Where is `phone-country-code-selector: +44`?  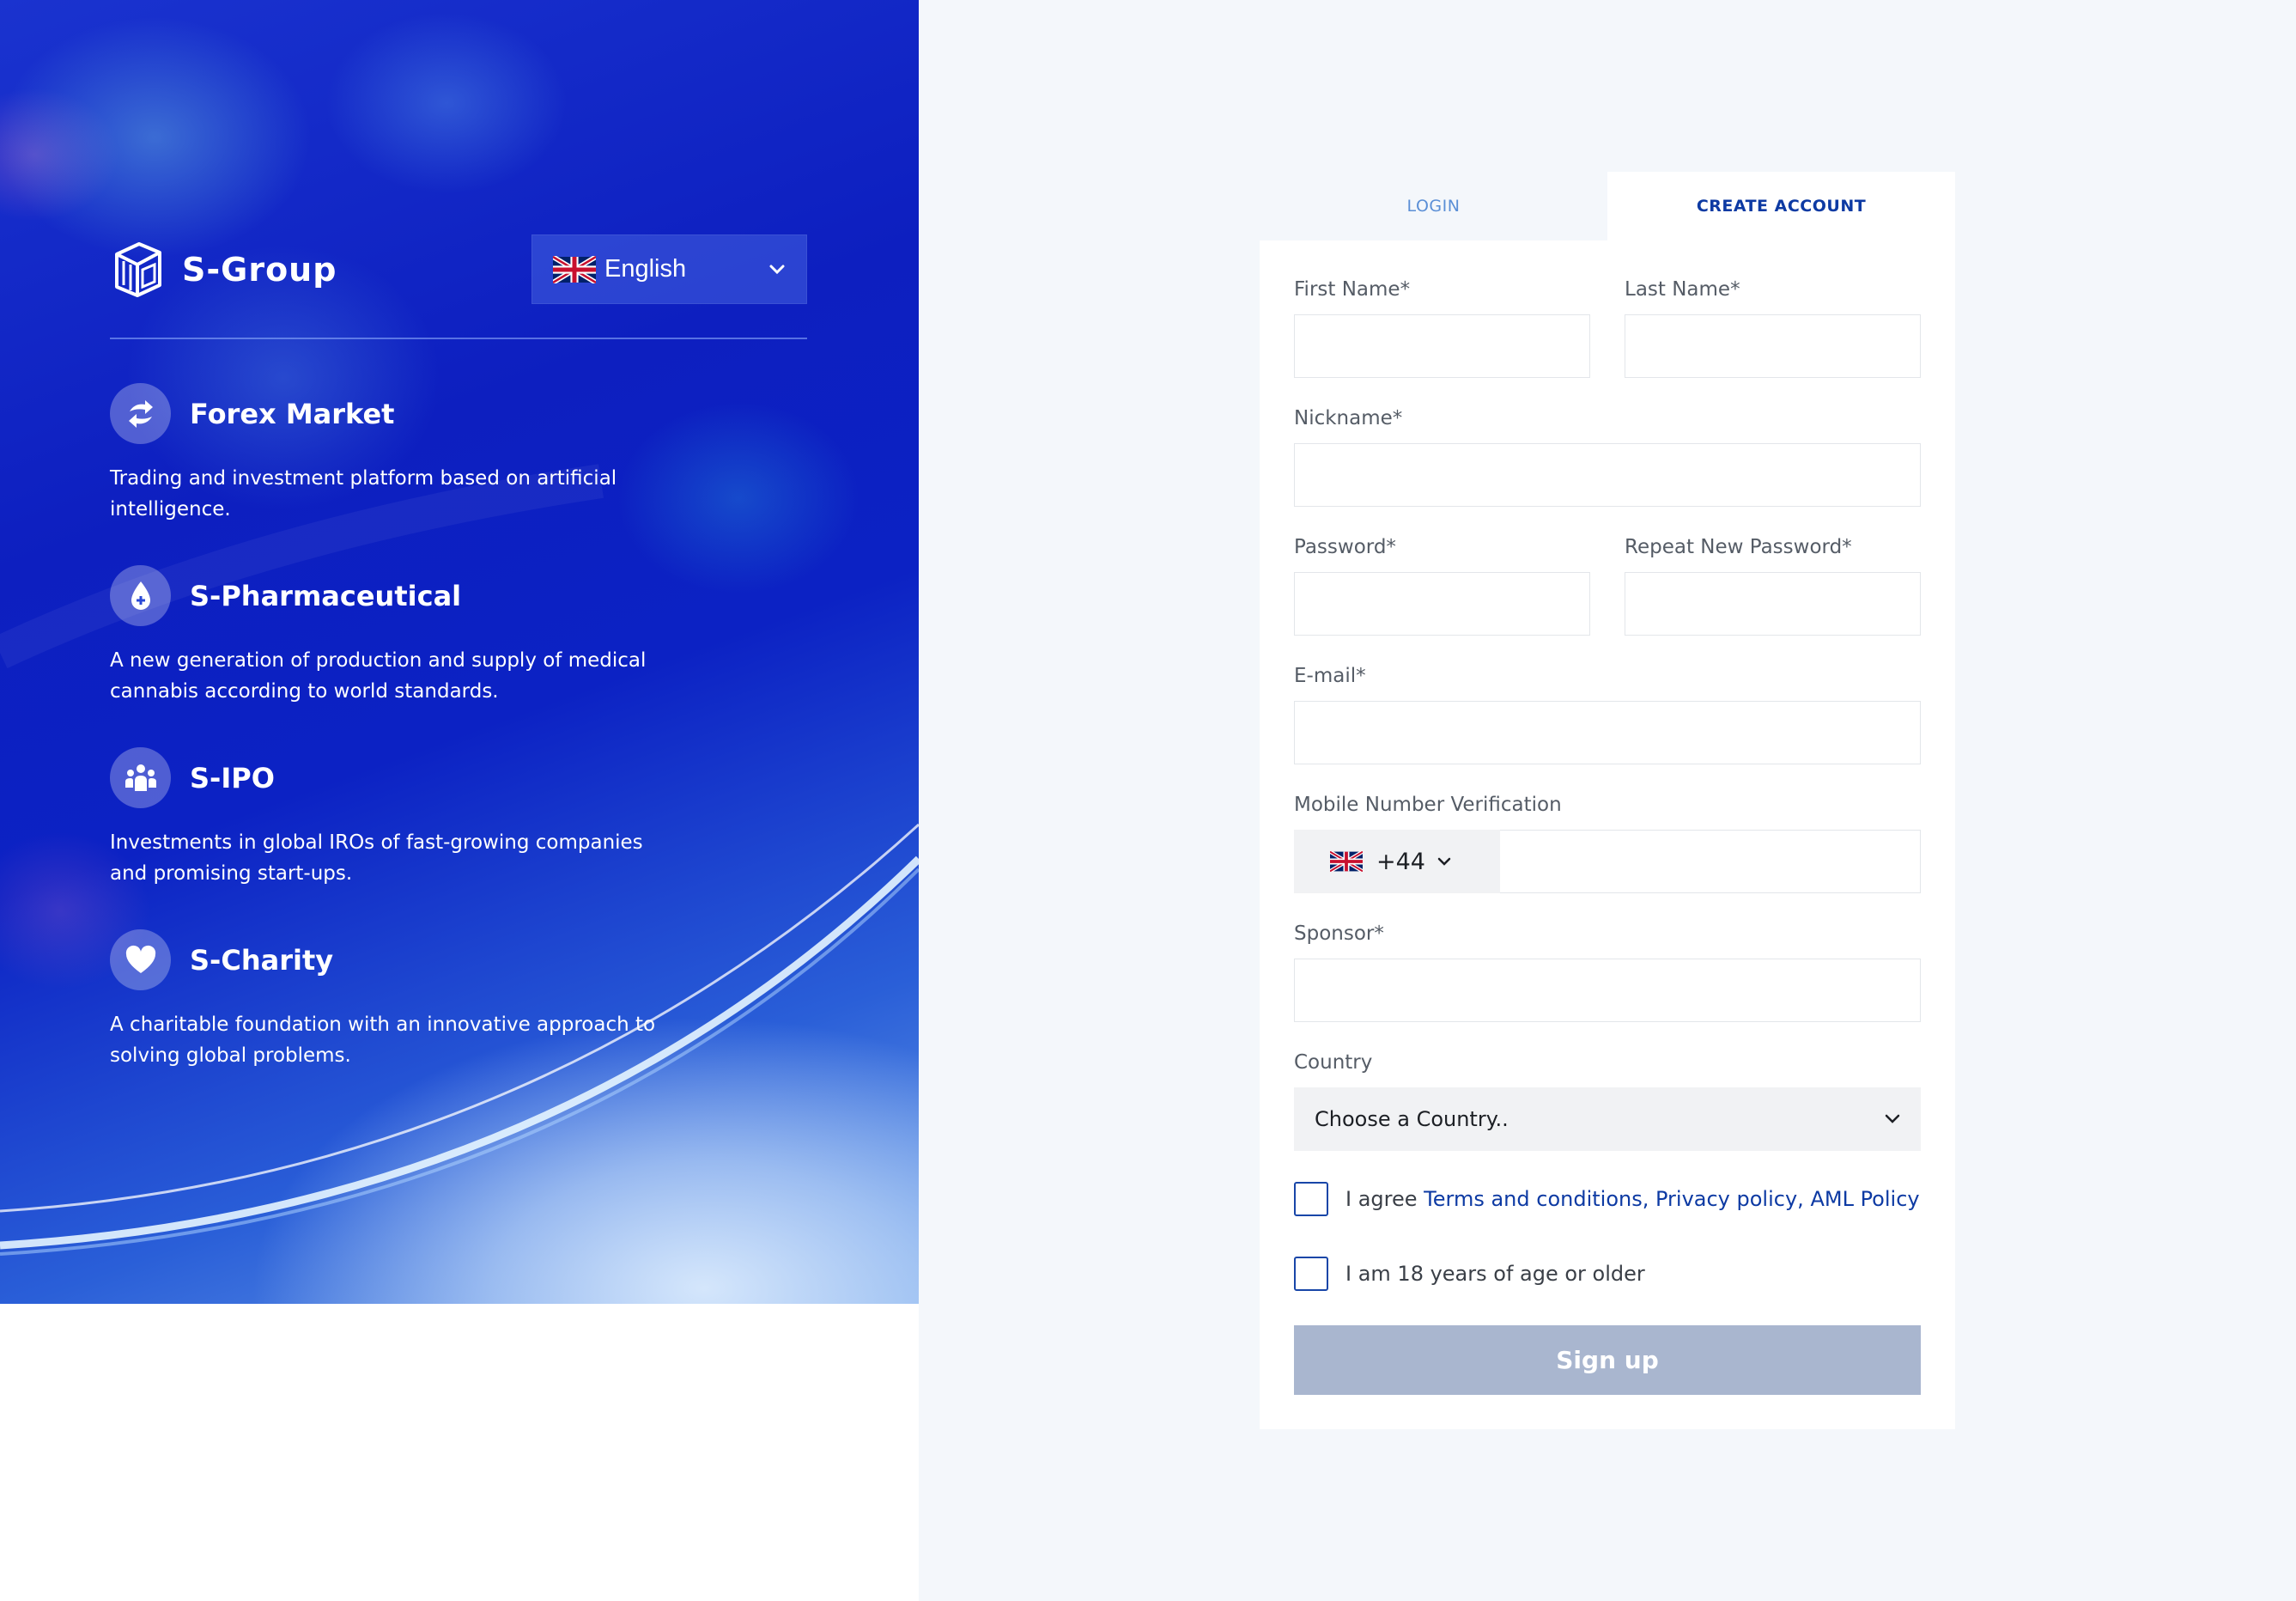
phone-country-code-selector: +44 is located at coordinates (1397, 861).